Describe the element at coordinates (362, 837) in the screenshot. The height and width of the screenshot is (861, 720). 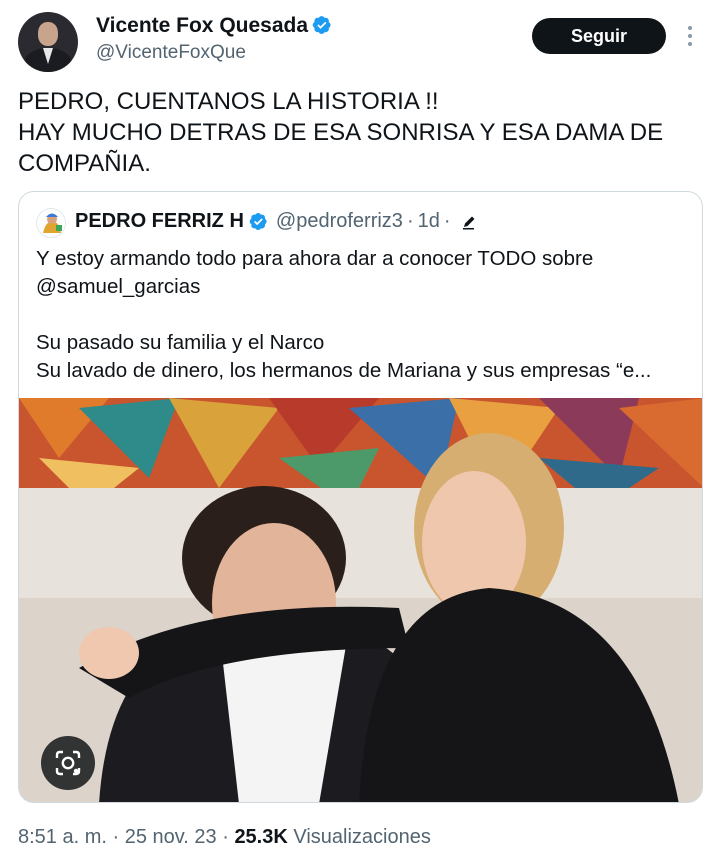
I see `views-label: Visualizaciones` at that location.